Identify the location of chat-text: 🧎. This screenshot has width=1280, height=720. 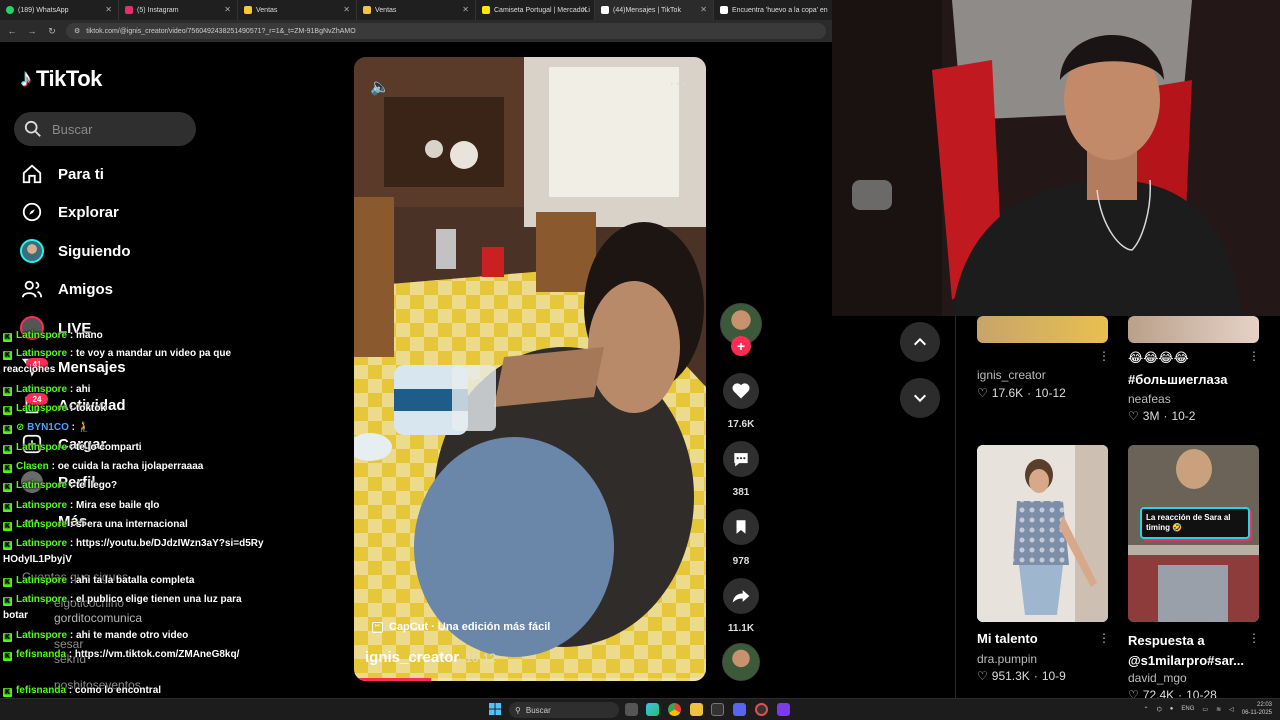
(84, 427).